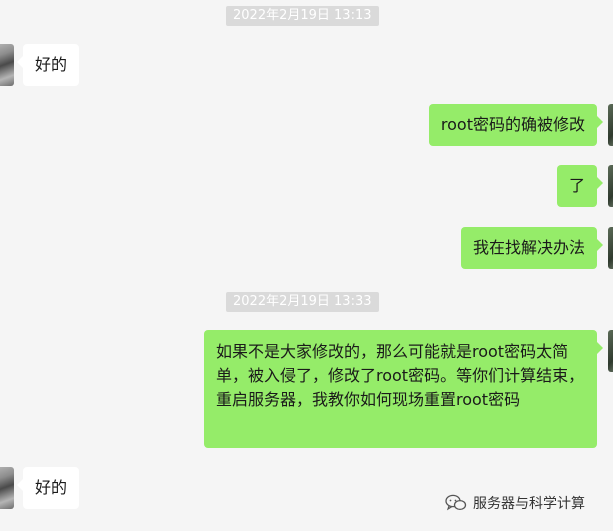 The image size is (613, 531). What do you see at coordinates (580, 186) in the screenshot?
I see `message-bubble-outgoing: 了` at bounding box center [580, 186].